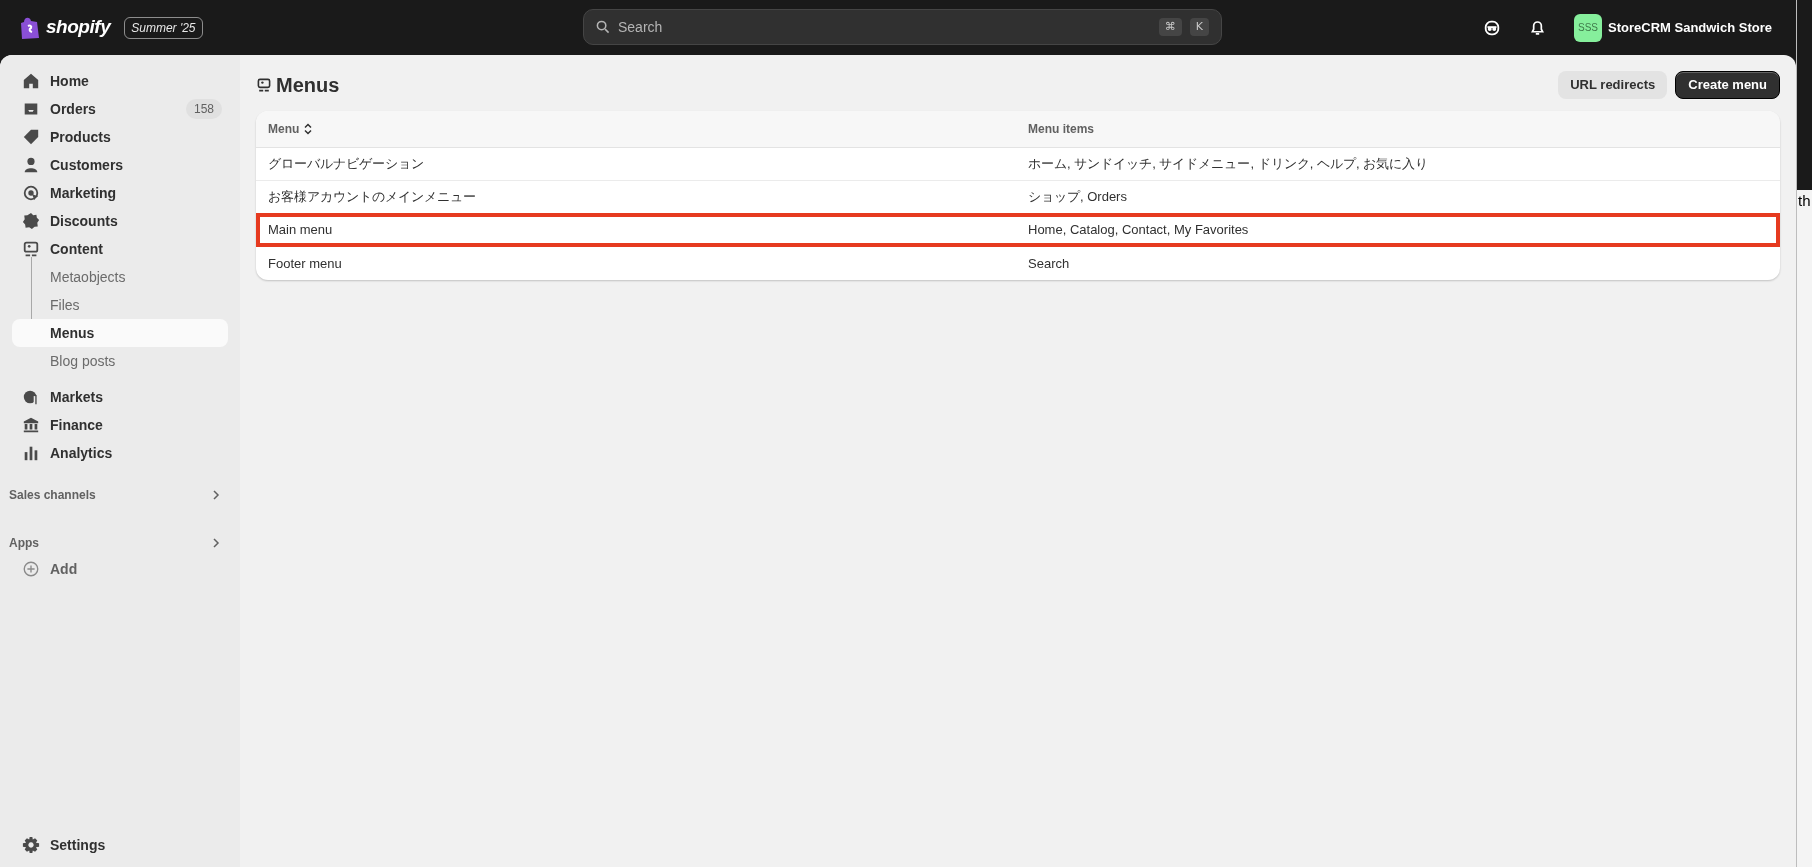  I want to click on nav-item: Customers, so click(120, 165).